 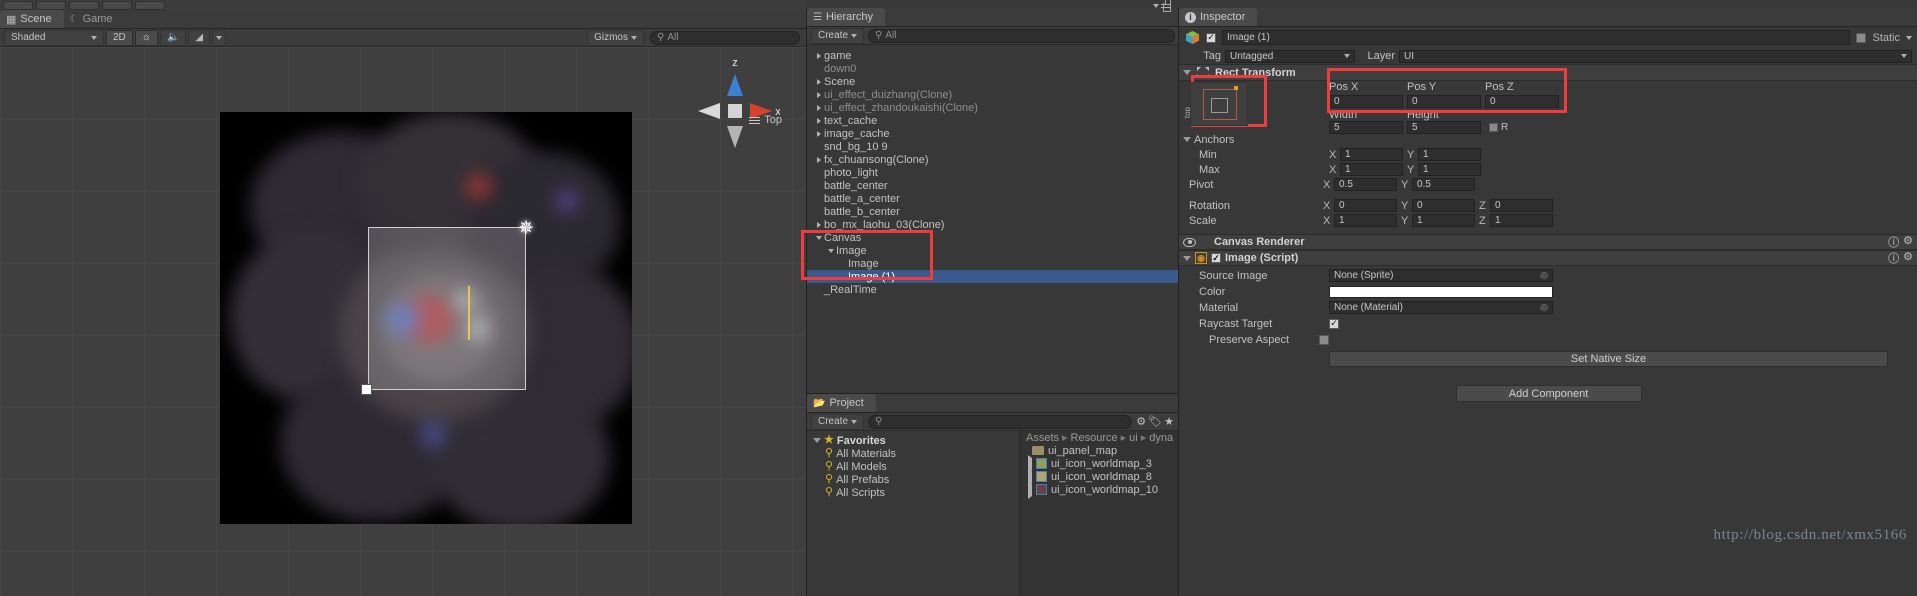 What do you see at coordinates (219, 37) in the screenshot?
I see `effects-dropdown` at bounding box center [219, 37].